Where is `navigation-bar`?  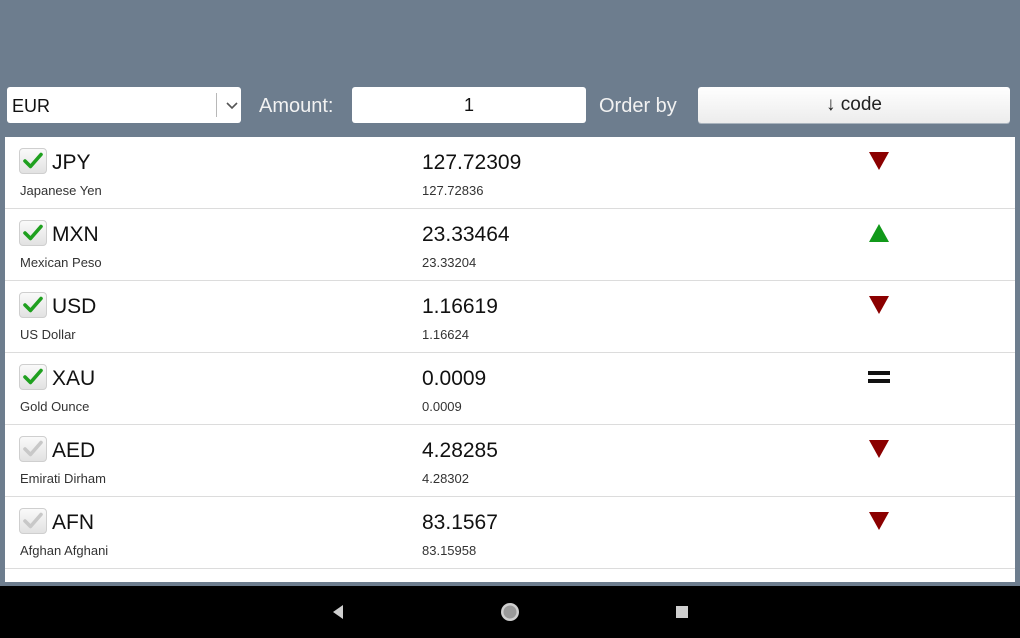
navigation-bar is located at coordinates (510, 612).